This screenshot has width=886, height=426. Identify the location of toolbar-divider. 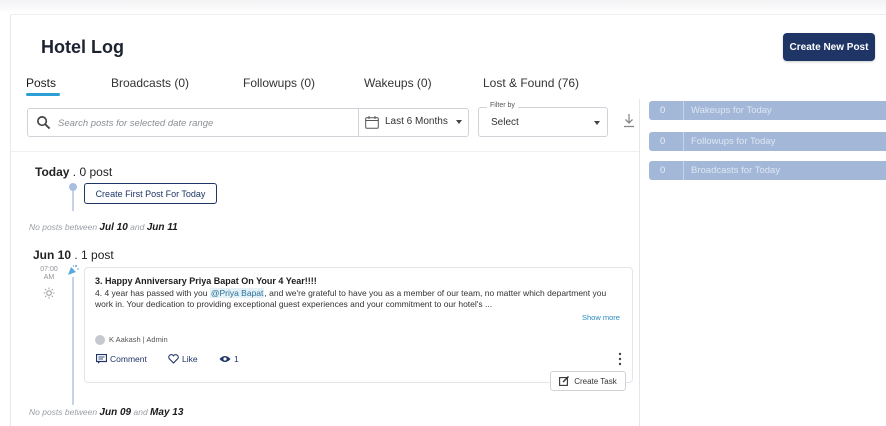
(325, 151).